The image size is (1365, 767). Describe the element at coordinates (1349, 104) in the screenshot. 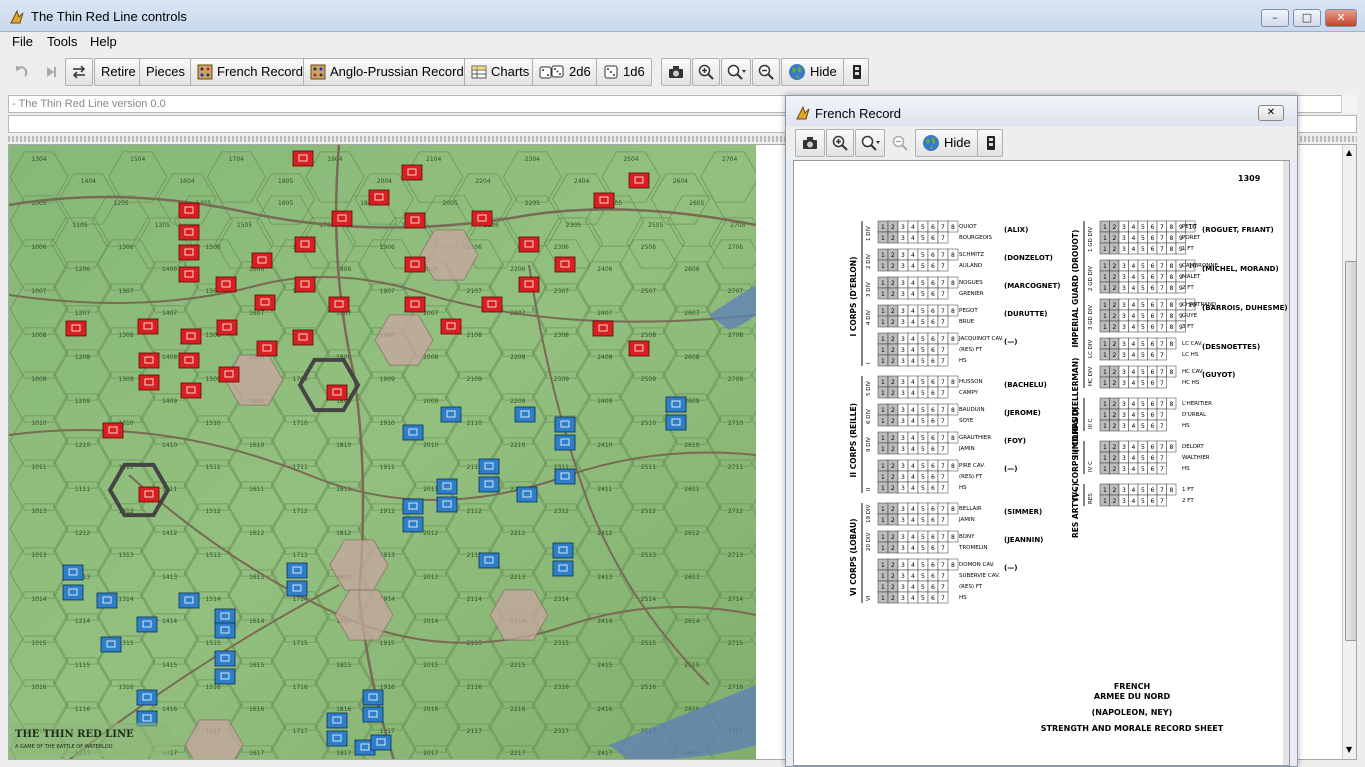

I see `status-scrollbar` at that location.